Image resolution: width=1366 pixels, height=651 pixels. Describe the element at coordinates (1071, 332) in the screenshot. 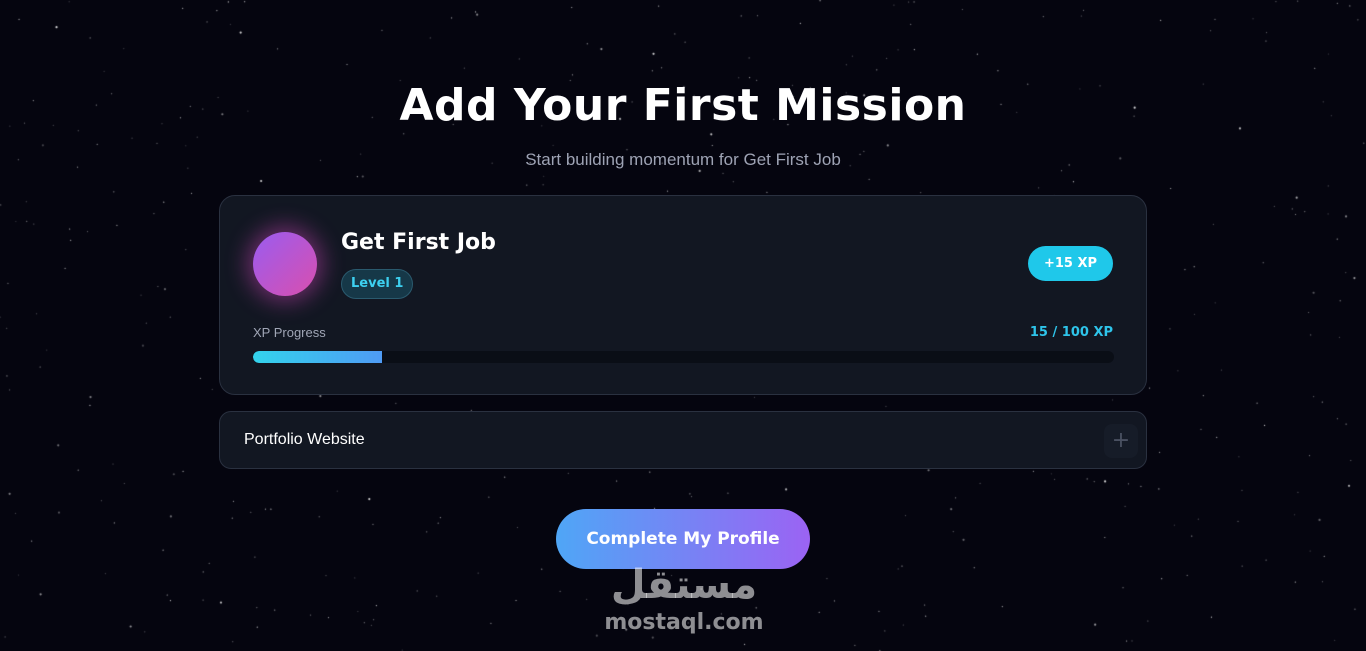

I see `xp-progress-count: 15 / 100 XP` at that location.